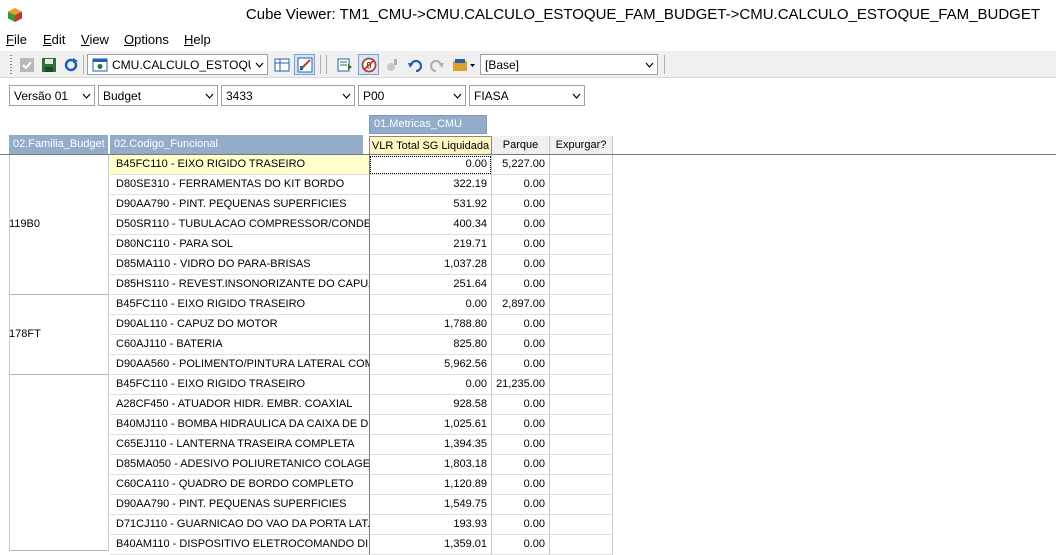 Image resolution: width=1056 pixels, height=555 pixels. Describe the element at coordinates (146, 39) in the screenshot. I see `menu-options: Options` at that location.